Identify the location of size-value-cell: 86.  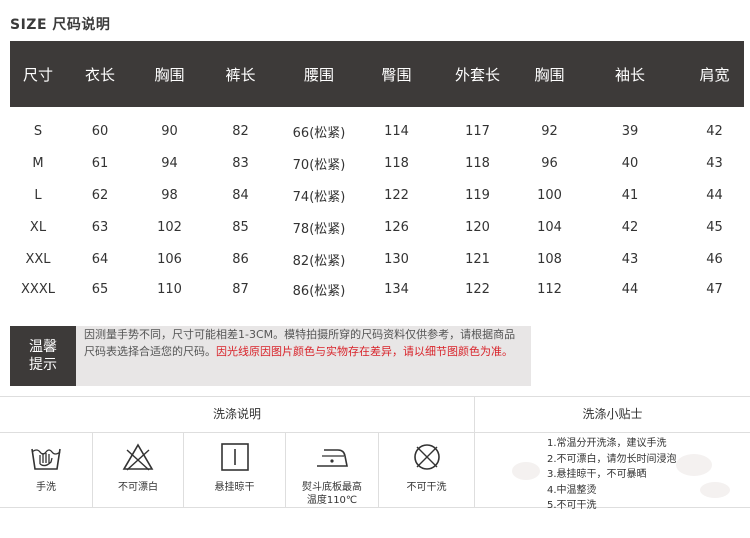
(240, 259).